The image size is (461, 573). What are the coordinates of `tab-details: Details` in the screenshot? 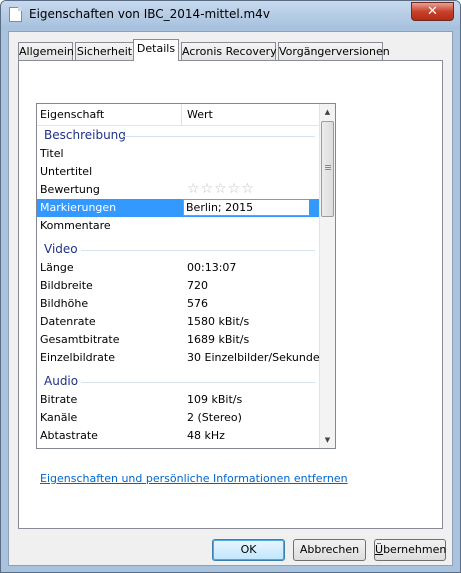 It's located at (156, 50).